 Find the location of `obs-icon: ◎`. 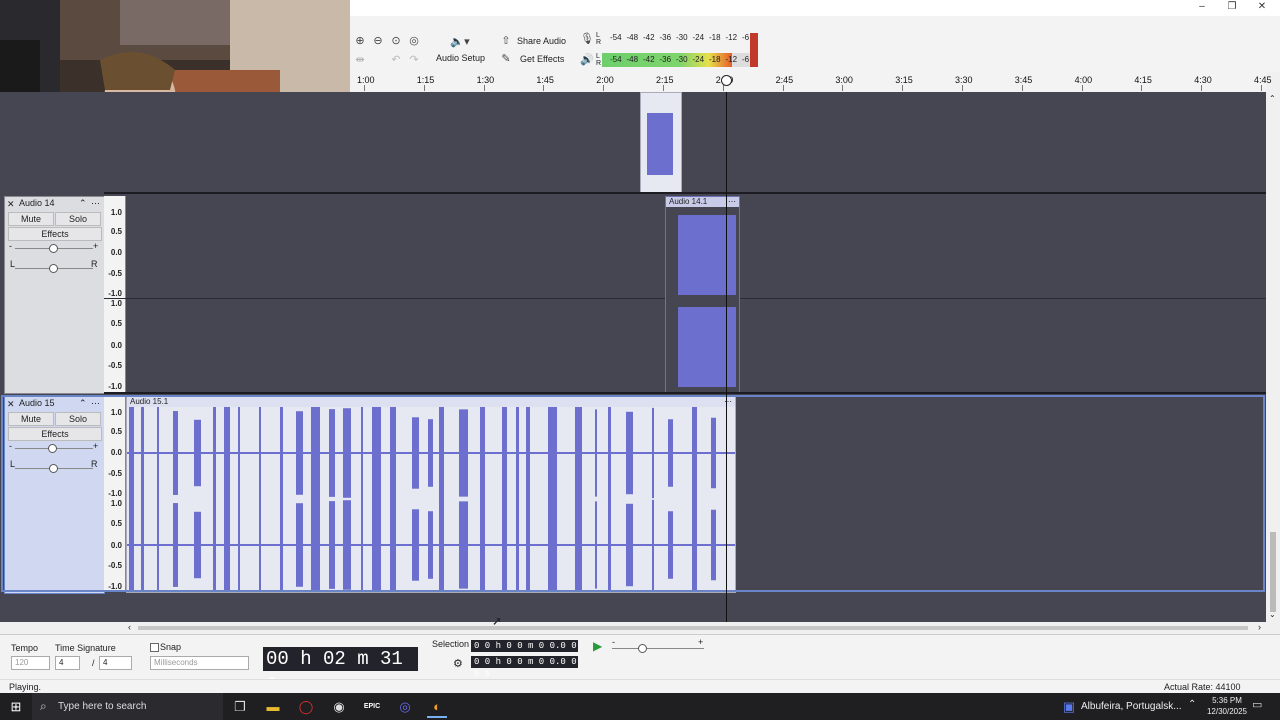

obs-icon: ◎ is located at coordinates (405, 706).